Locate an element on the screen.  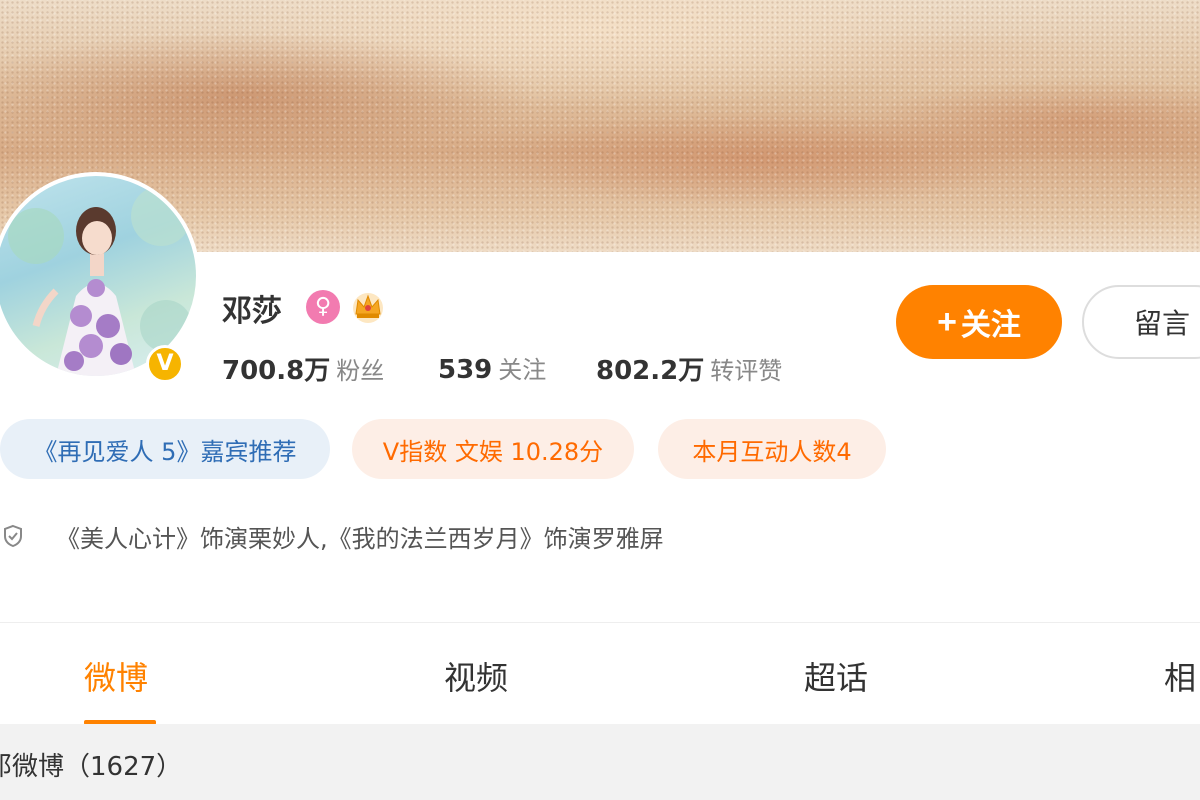
tag-monthly-interactions: 本月互动人数4 is located at coordinates (772, 449).